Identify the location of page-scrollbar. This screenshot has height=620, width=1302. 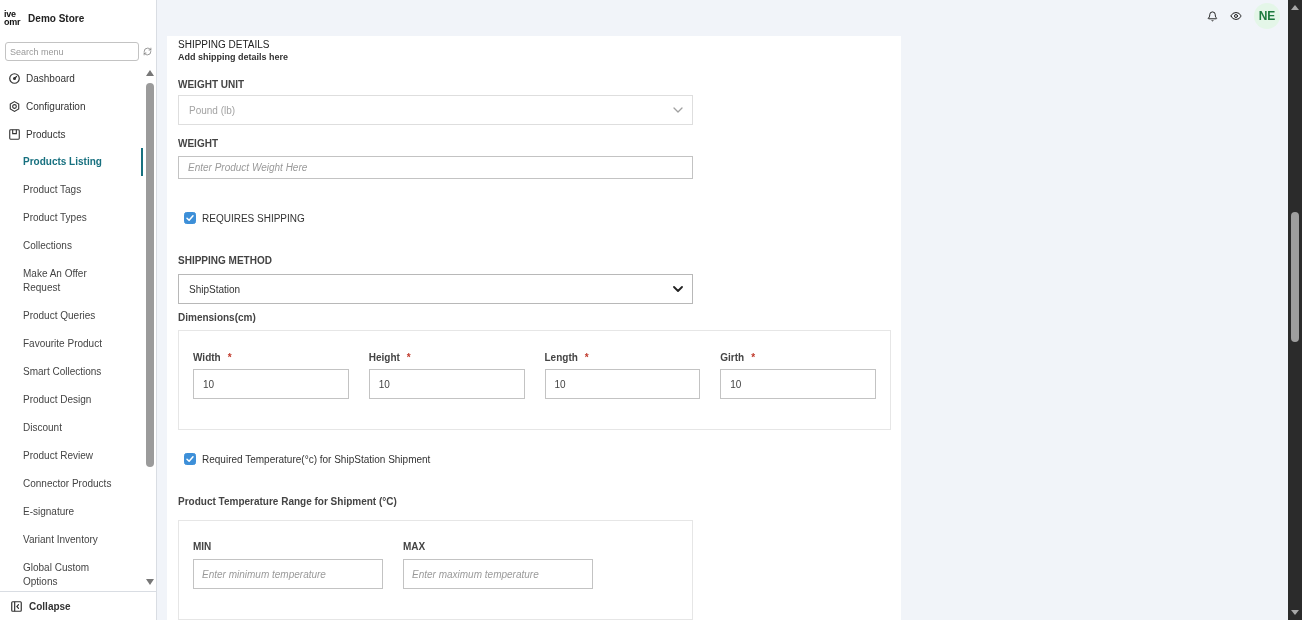
(1295, 310).